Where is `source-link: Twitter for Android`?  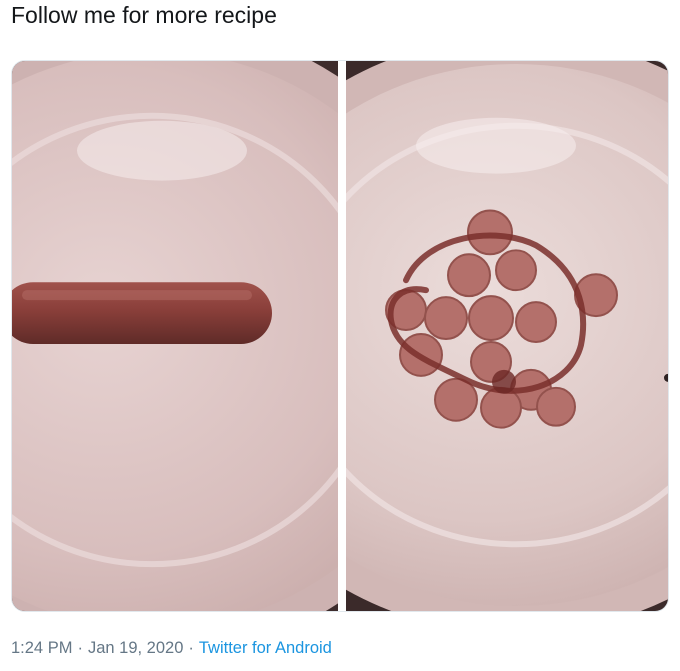 source-link: Twitter for Android is located at coordinates (265, 648).